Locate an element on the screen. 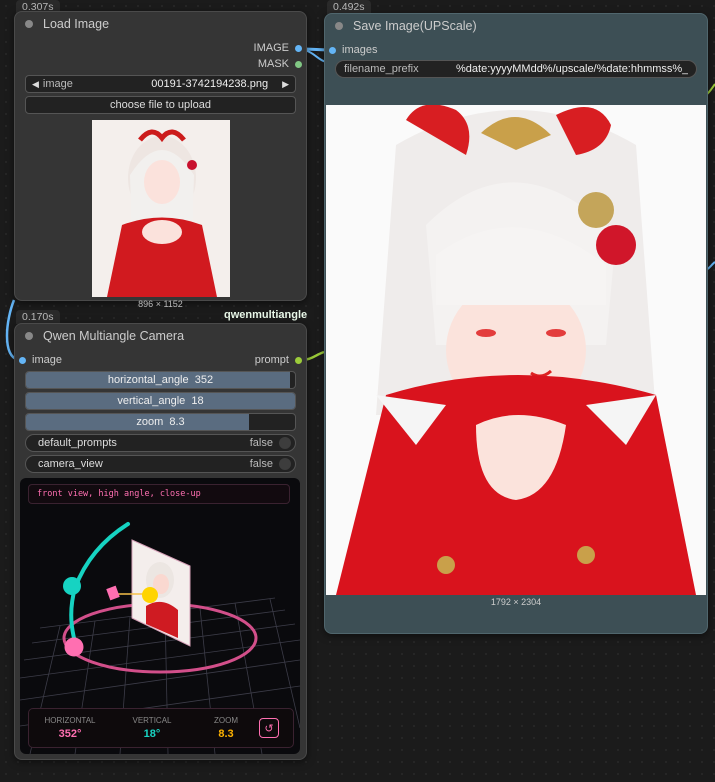  vertical-readout-label: VERTICAL is located at coordinates (152, 720).